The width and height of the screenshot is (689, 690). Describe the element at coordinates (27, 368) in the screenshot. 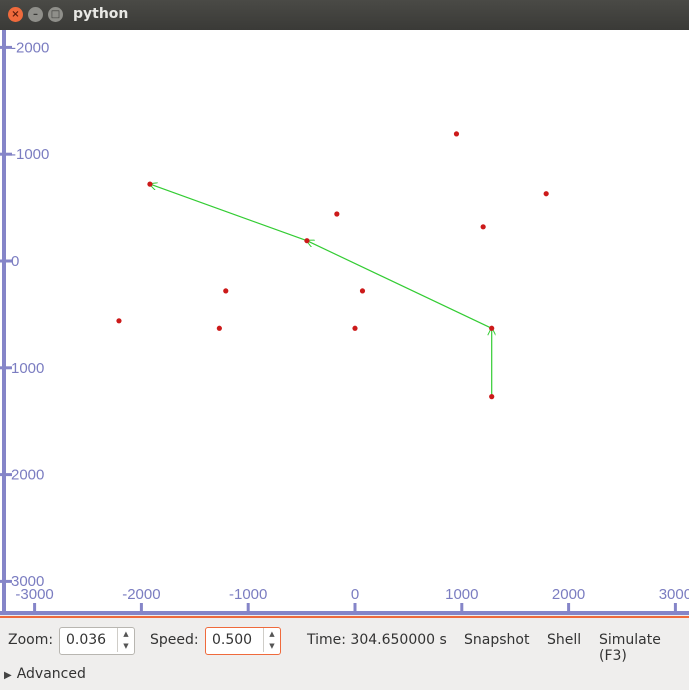

I see `y-tick-label: 1000` at that location.